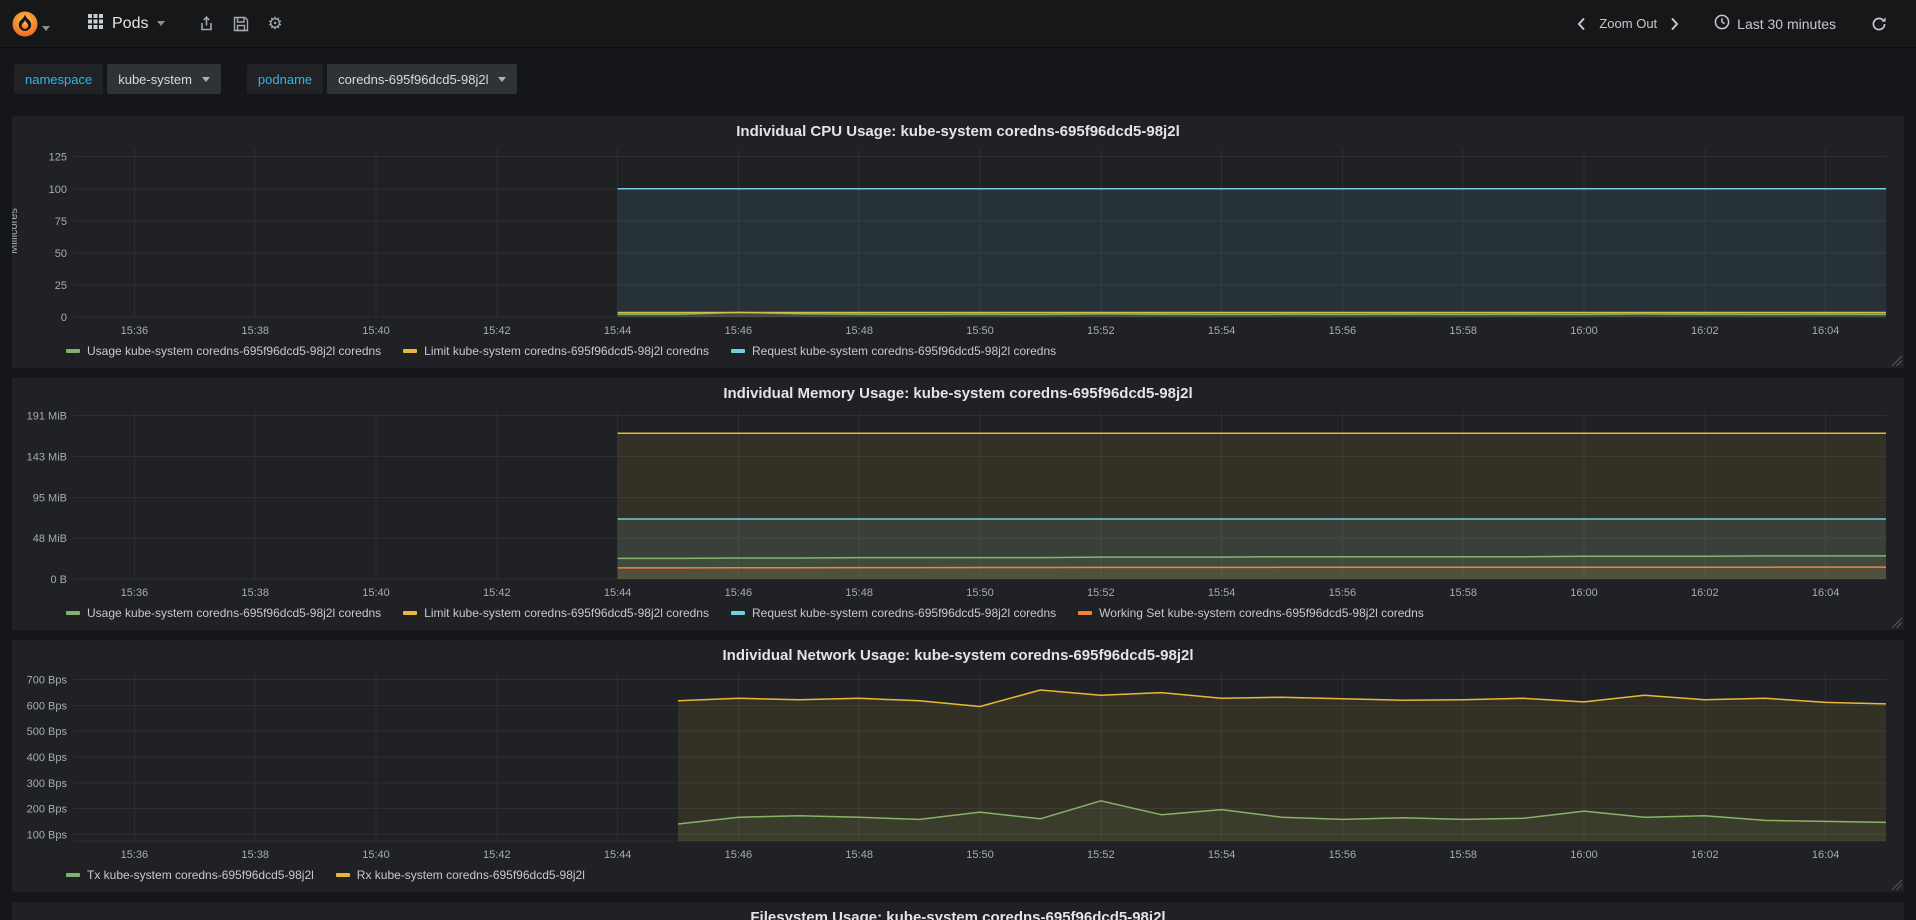  Describe the element at coordinates (47, 707) in the screenshot. I see `svg-text: 600 Bps` at that location.